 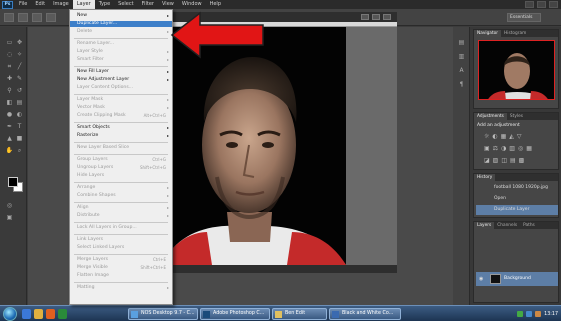 I want to click on menu-edit: Edit, so click(x=40, y=4).